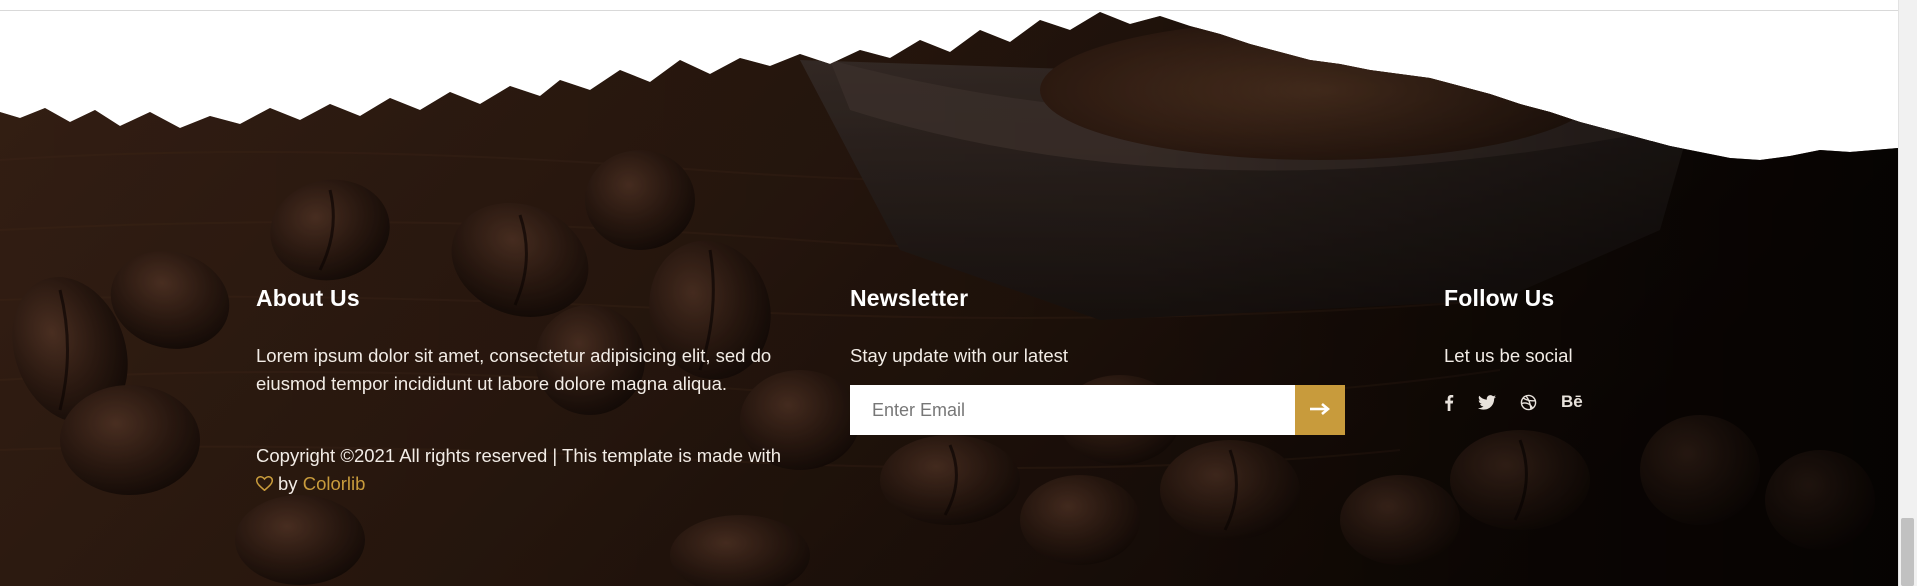  Describe the element at coordinates (308, 298) in the screenshot. I see `about-heading: About Us` at that location.